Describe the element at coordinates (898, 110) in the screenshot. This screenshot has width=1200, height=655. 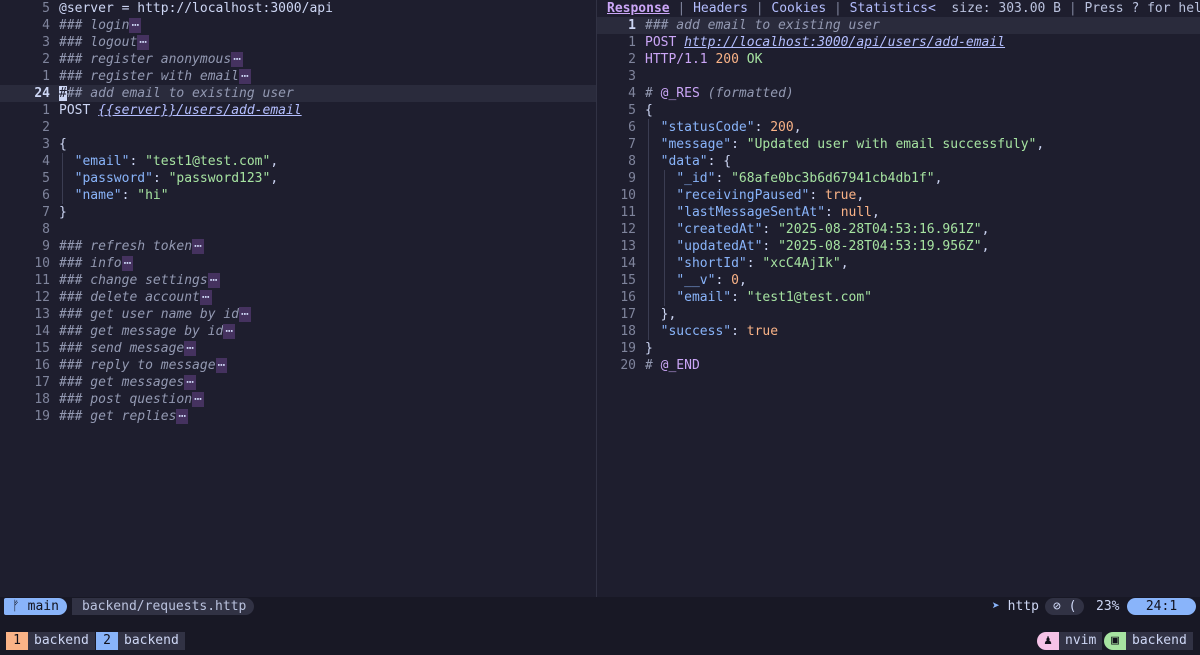
I see `code-line: 5{` at that location.